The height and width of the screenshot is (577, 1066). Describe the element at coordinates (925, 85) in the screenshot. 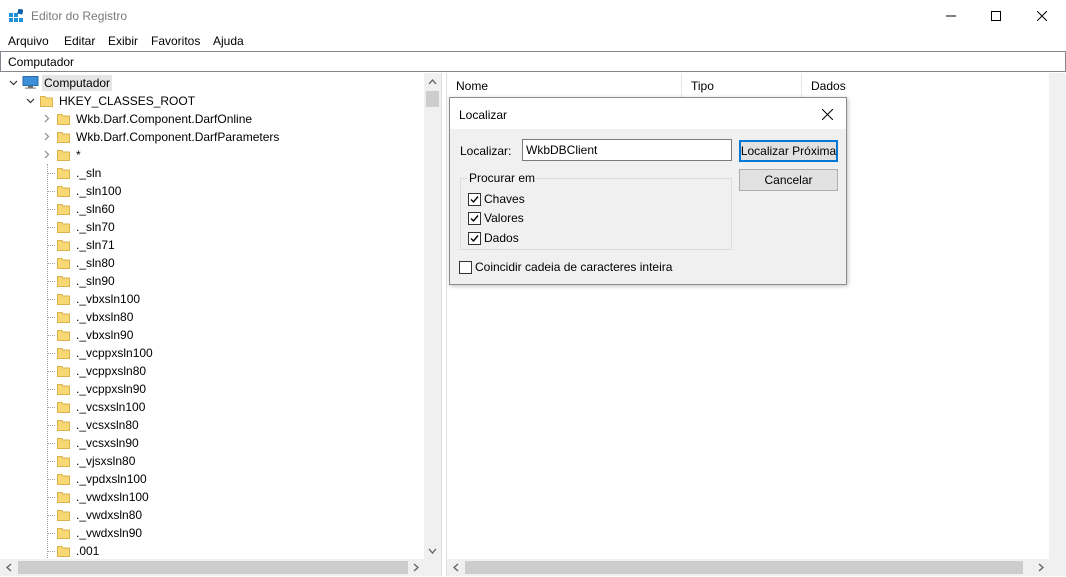

I see `column-header-dados: Dados` at that location.